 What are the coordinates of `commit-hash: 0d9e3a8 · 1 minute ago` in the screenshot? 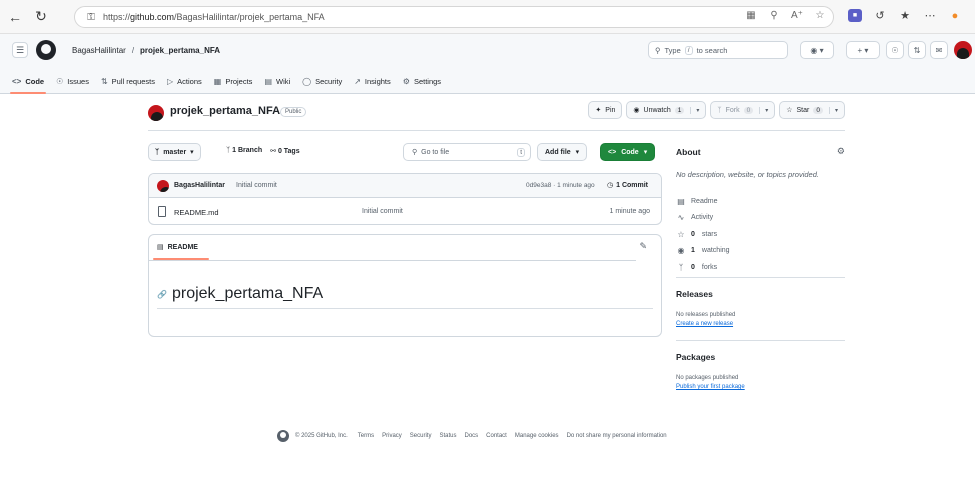 It's located at (560, 185).